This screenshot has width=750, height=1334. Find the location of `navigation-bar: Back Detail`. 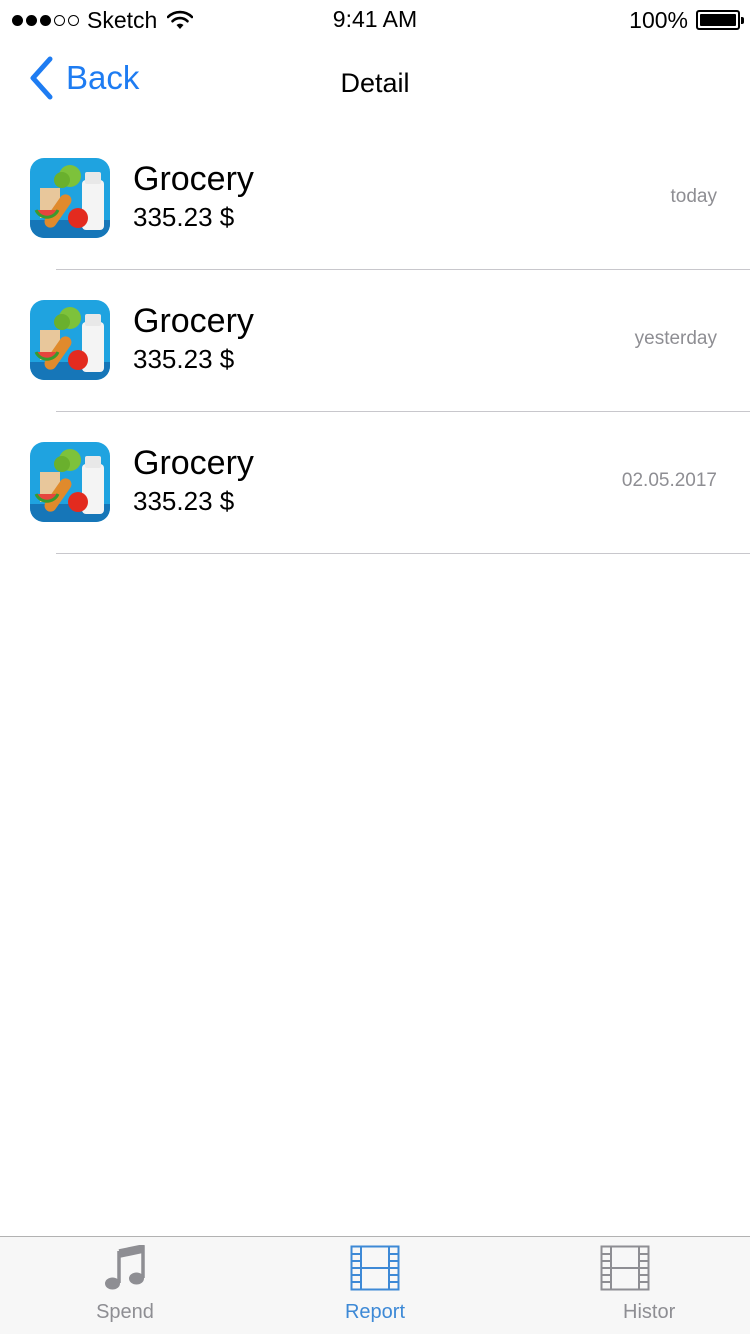

navigation-bar: Back Detail is located at coordinates (375, 84).